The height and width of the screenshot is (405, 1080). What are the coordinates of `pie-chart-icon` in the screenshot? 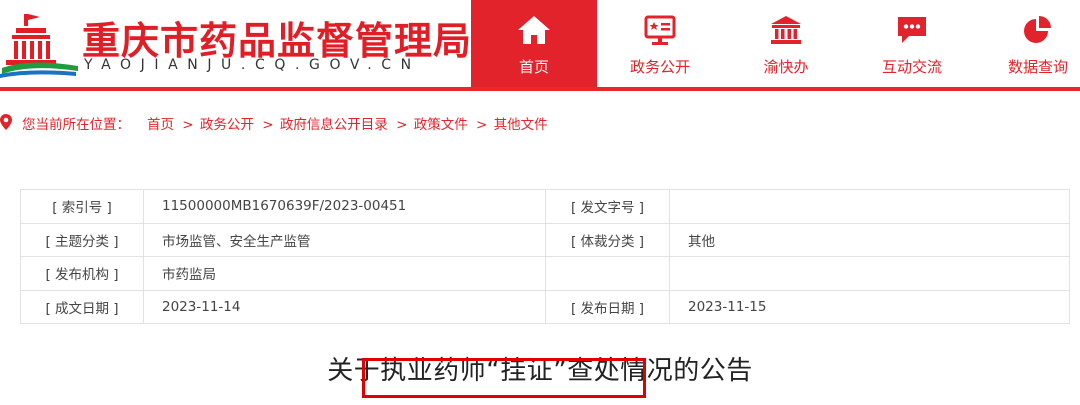 It's located at (1037, 29).